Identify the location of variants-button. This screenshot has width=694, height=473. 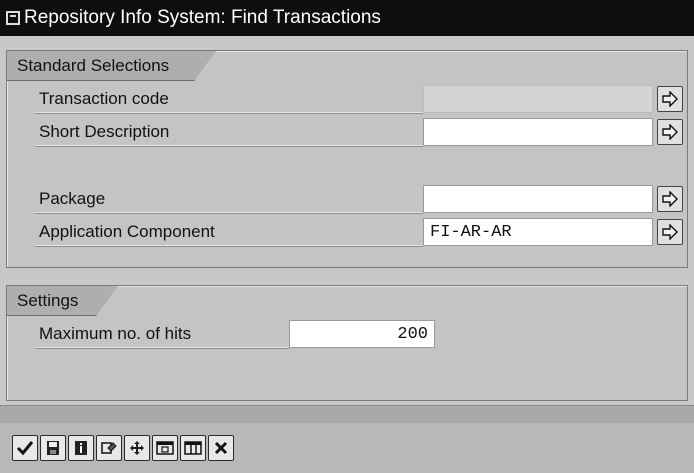
(109, 448).